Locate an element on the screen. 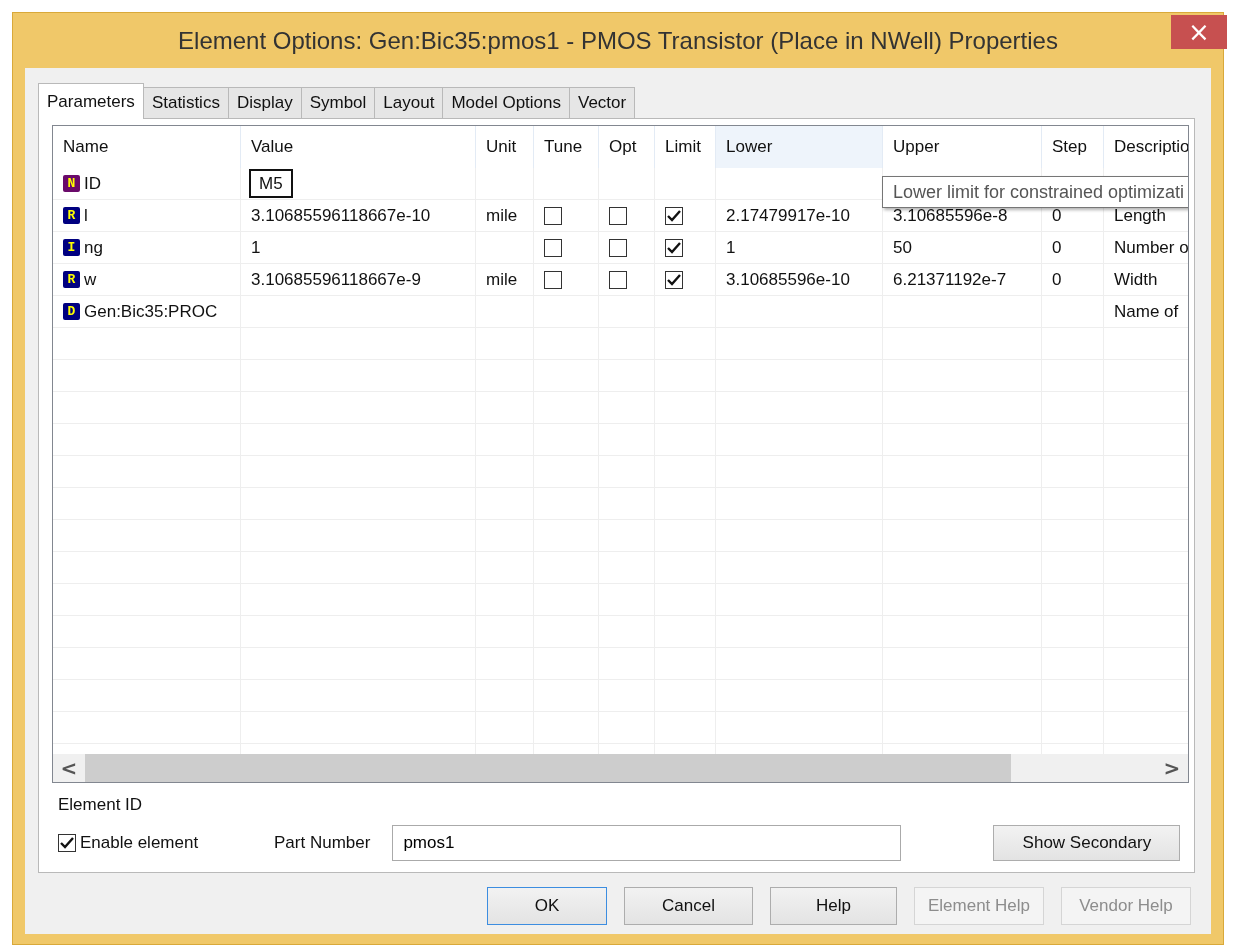 This screenshot has width=1259, height=947. tab: Model Options is located at coordinates (506, 102).